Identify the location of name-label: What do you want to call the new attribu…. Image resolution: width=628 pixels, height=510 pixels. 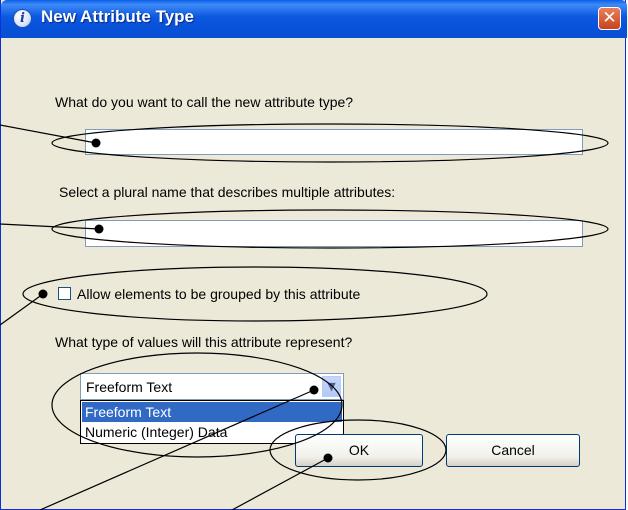
(204, 102).